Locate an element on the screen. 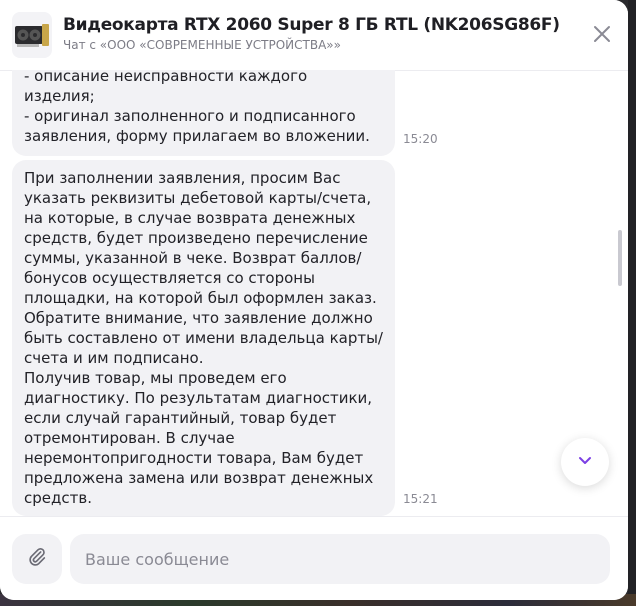 This screenshot has height=606, width=636. scrollbar-thumb is located at coordinates (620, 258).